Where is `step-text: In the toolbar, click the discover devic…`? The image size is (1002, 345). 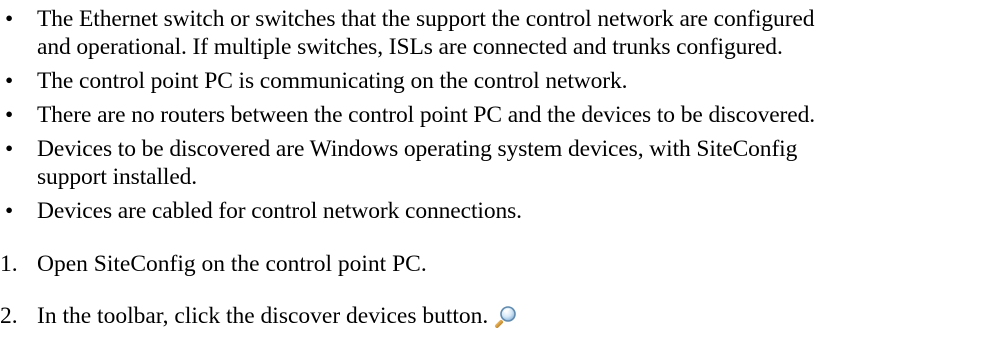
step-text: In the toolbar, click the discover devic… is located at coordinates (263, 316).